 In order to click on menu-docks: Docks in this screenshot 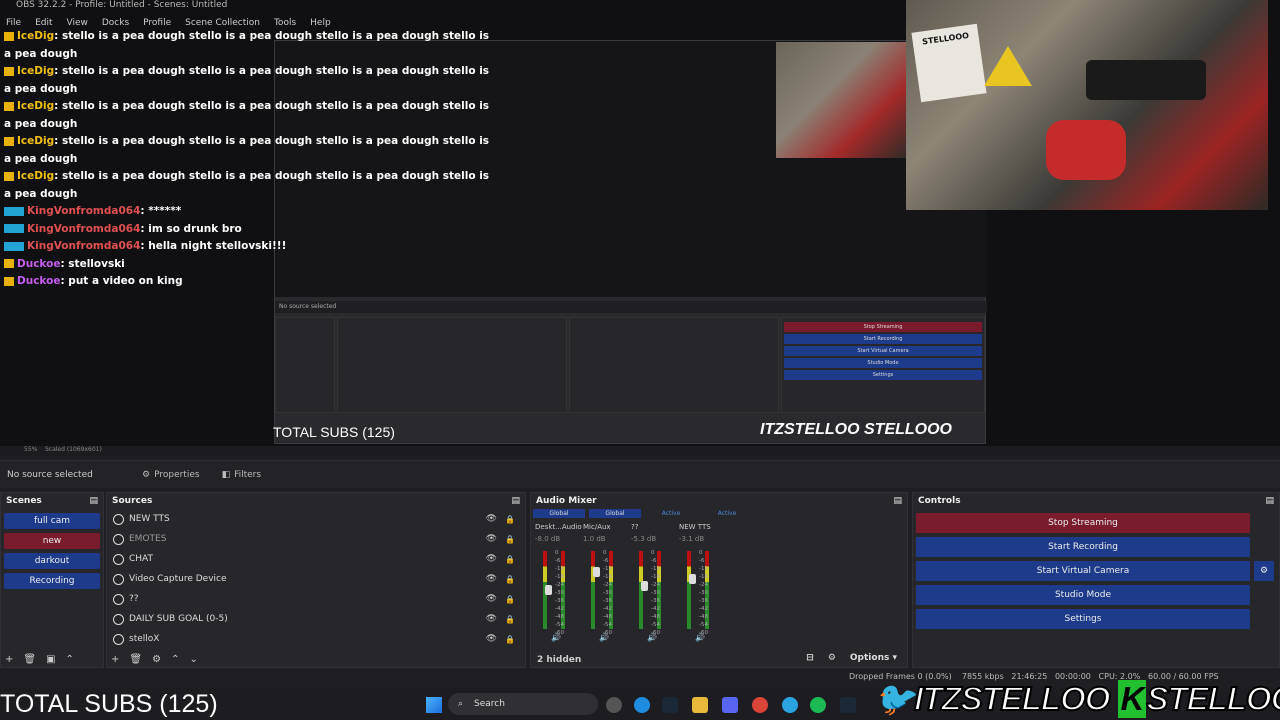, I will do `click(115, 25)`.